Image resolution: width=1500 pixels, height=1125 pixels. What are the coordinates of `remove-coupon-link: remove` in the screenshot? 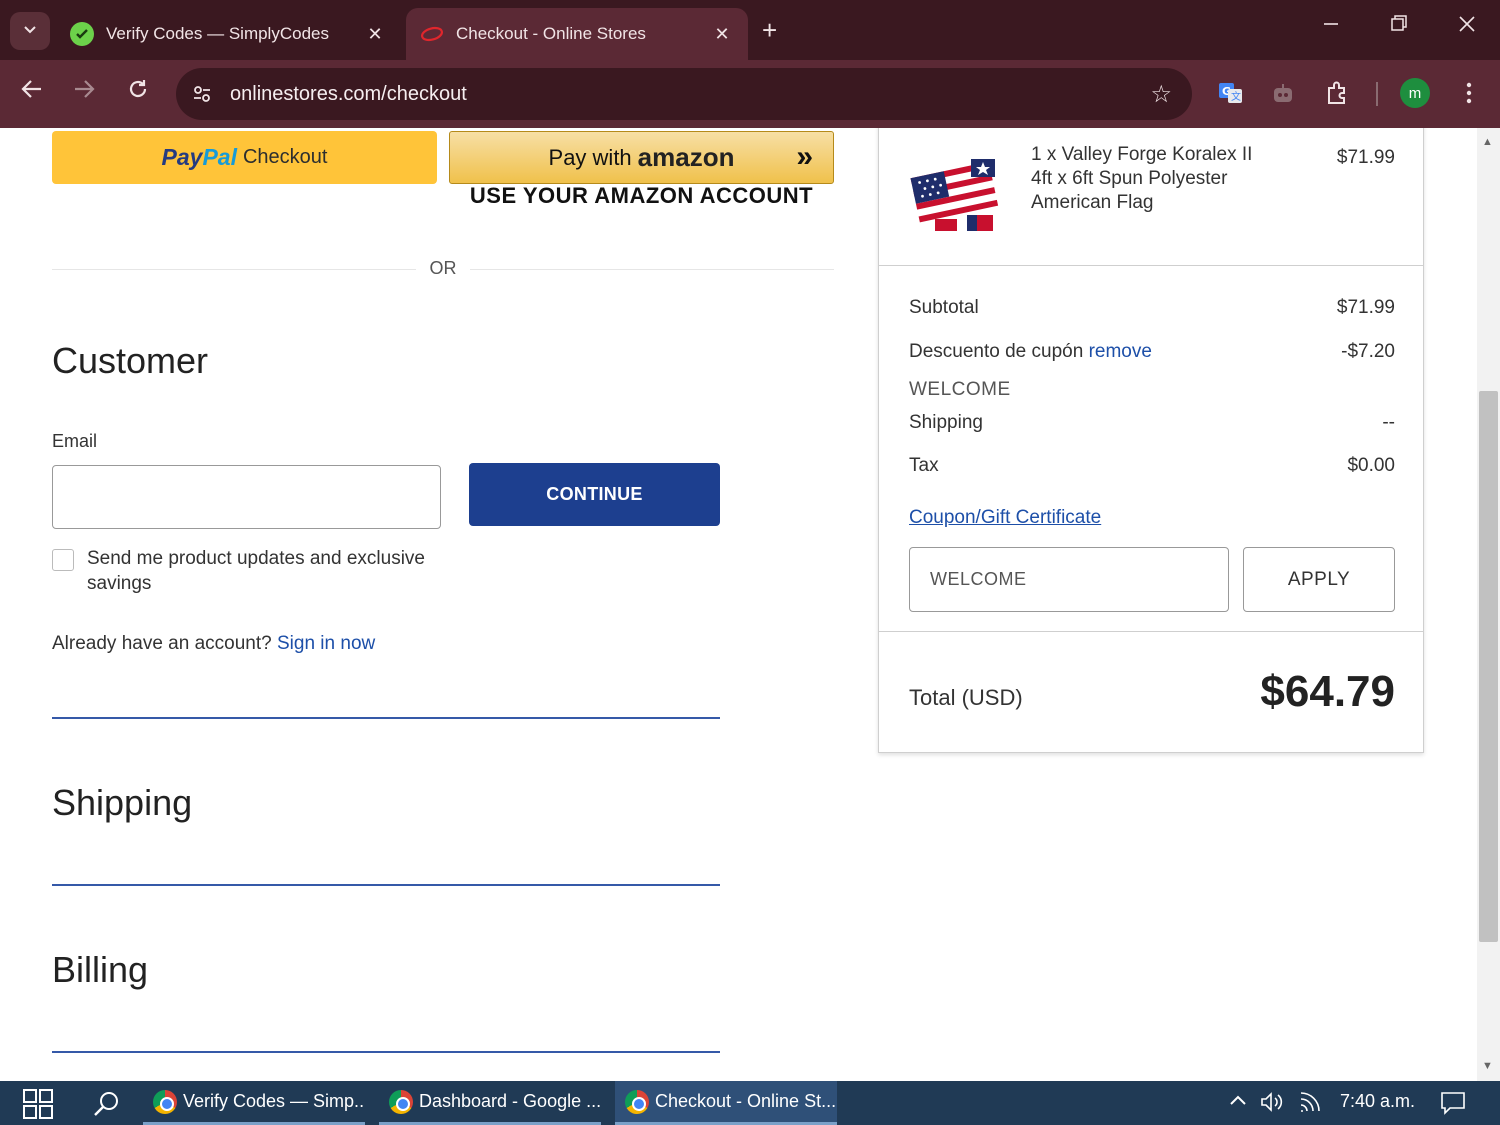 It's located at (1120, 351).